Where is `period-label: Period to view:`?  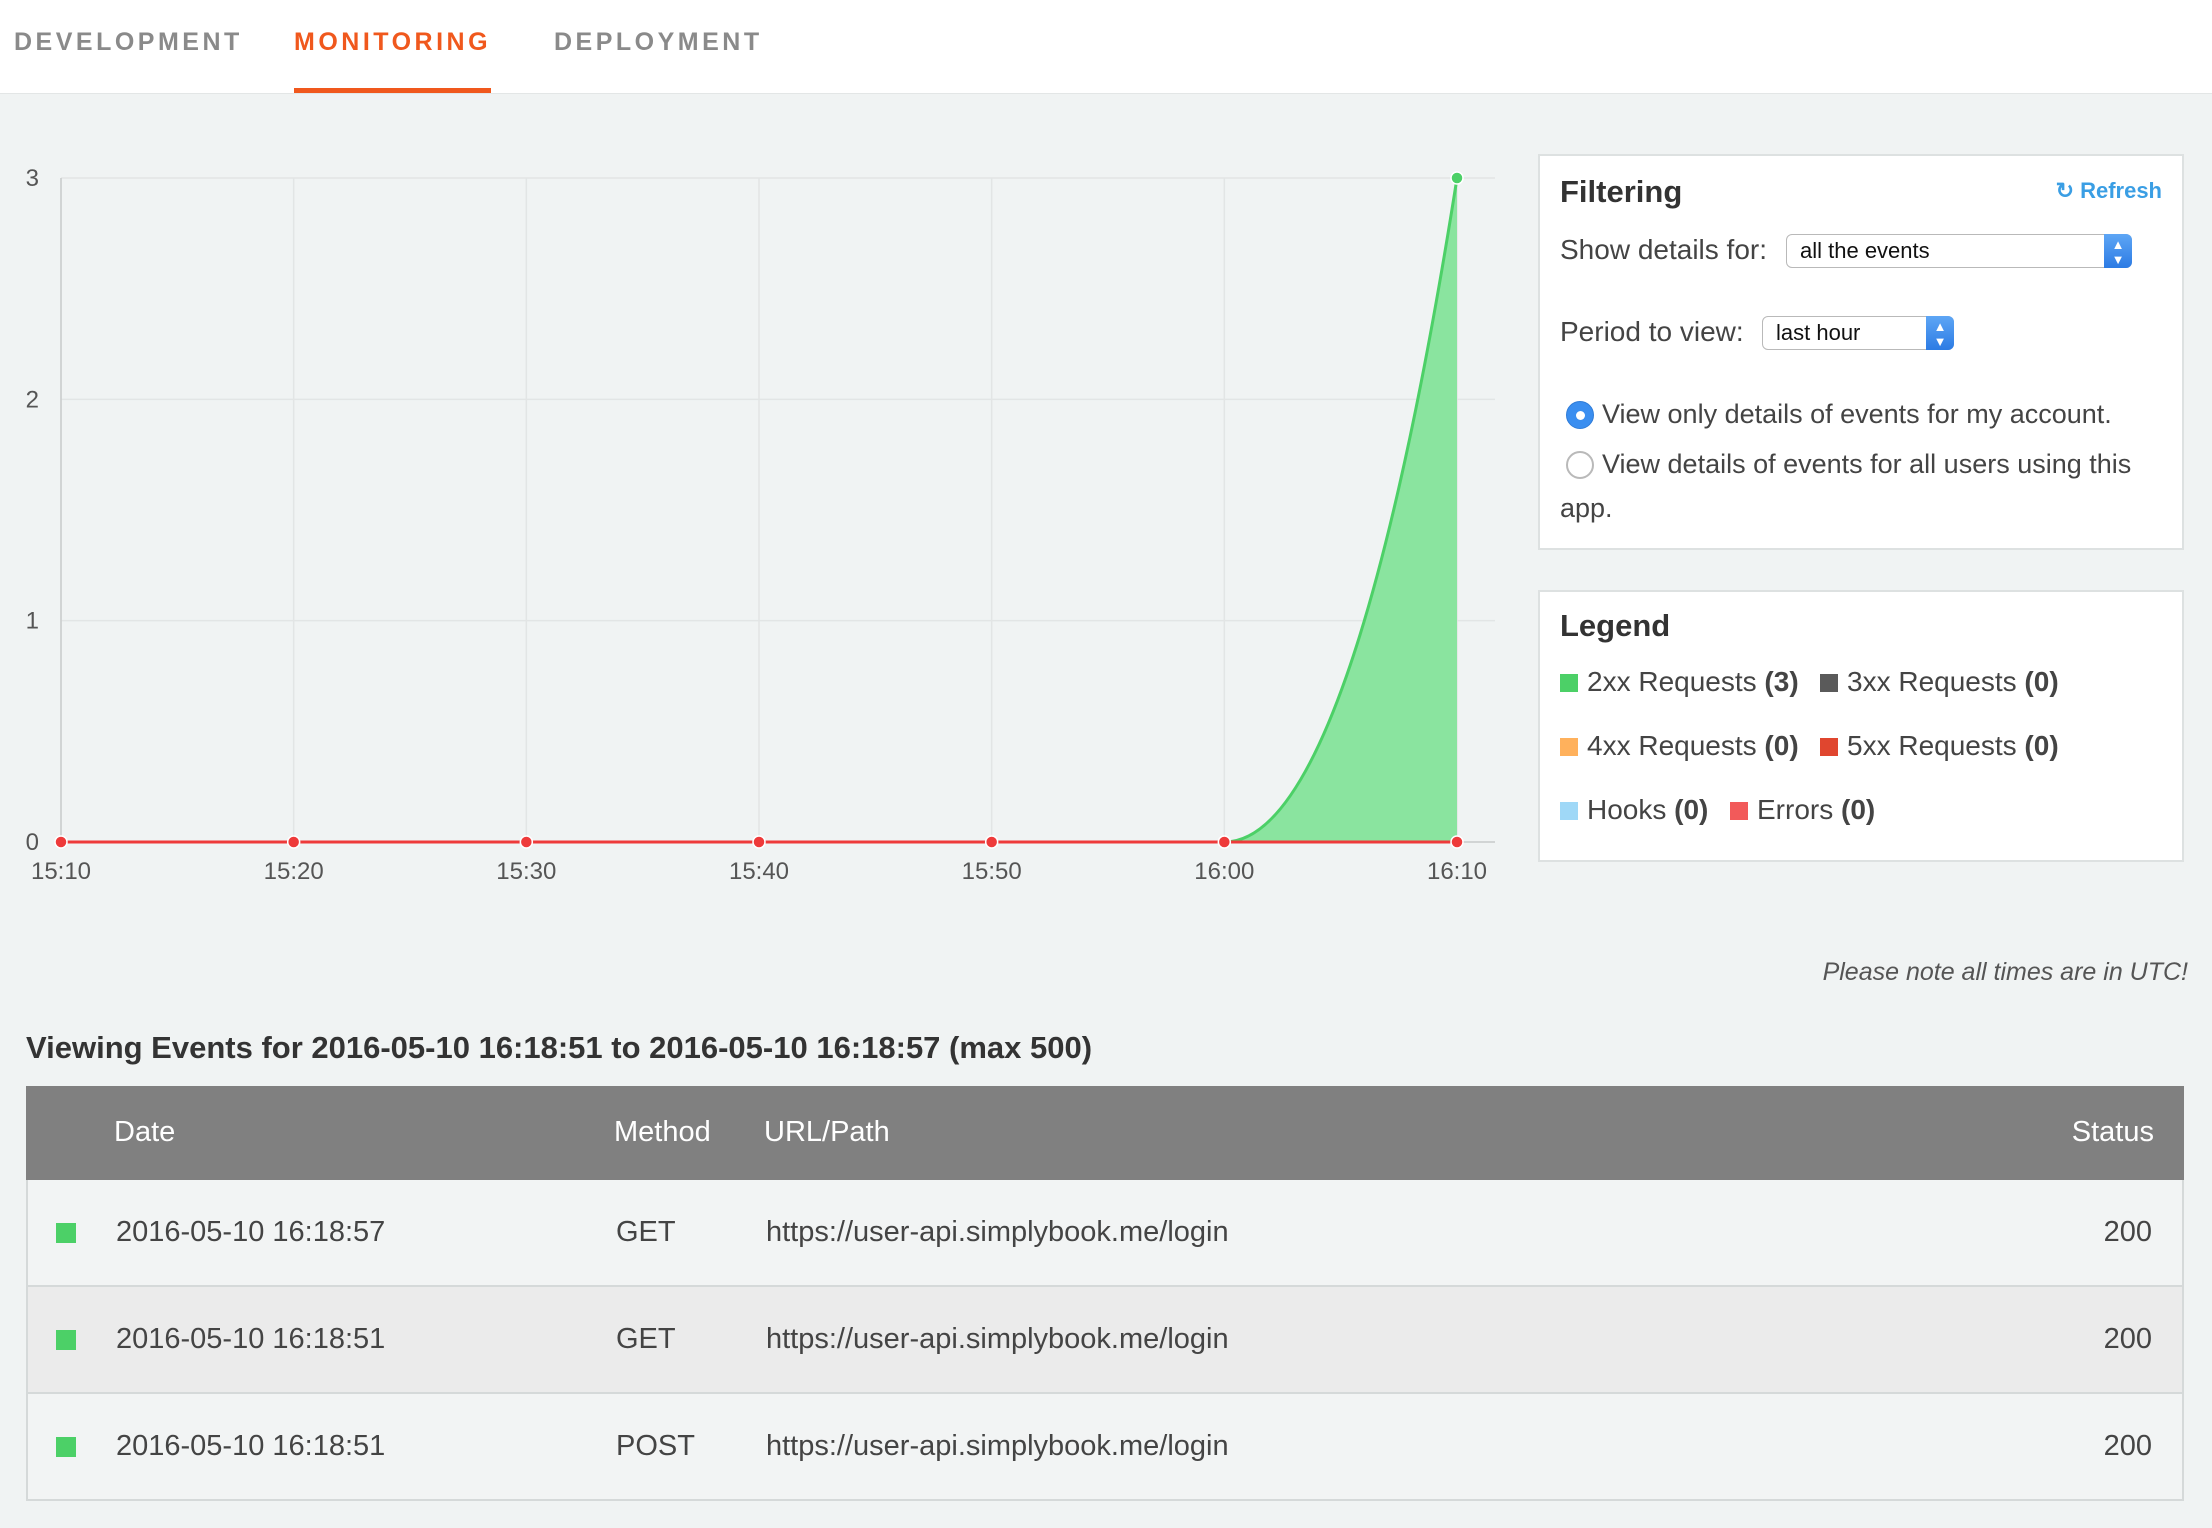
period-label: Period to view: is located at coordinates (1652, 331).